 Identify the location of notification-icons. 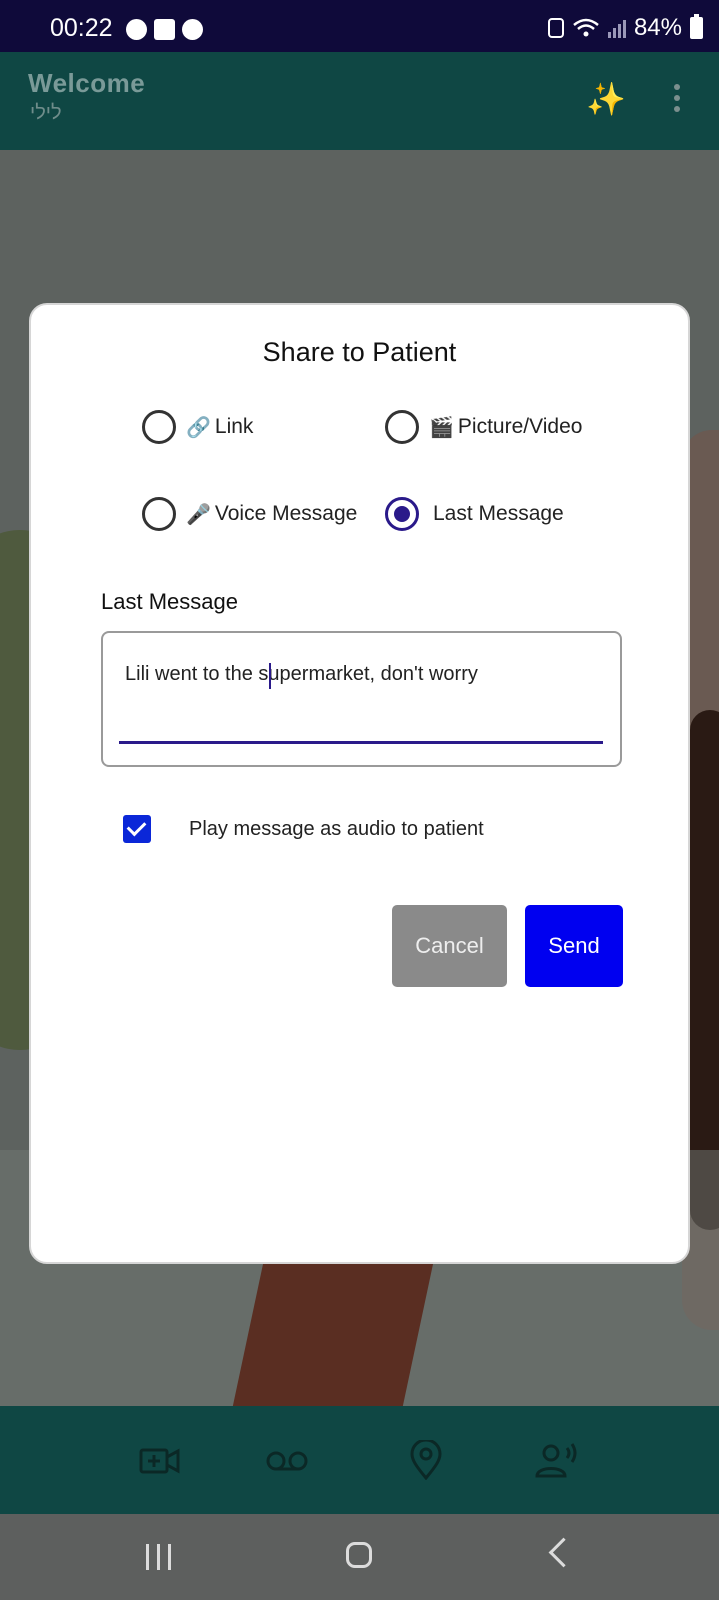
(164, 29).